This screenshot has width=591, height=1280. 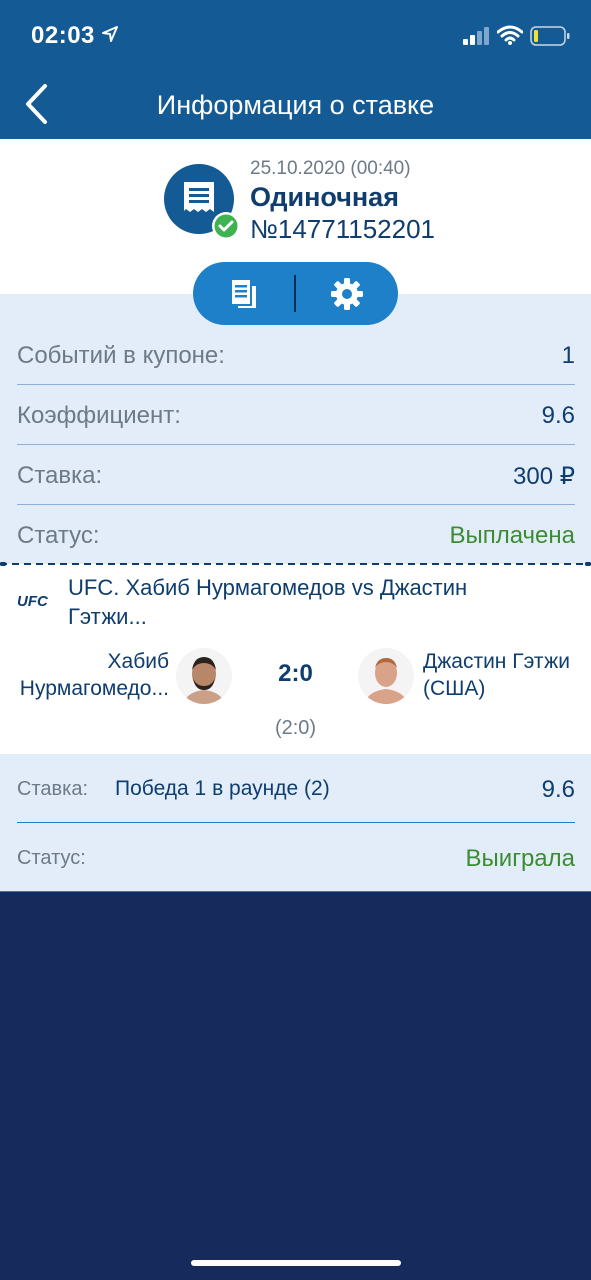 I want to click on odds-value: 9.6, so click(x=558, y=415).